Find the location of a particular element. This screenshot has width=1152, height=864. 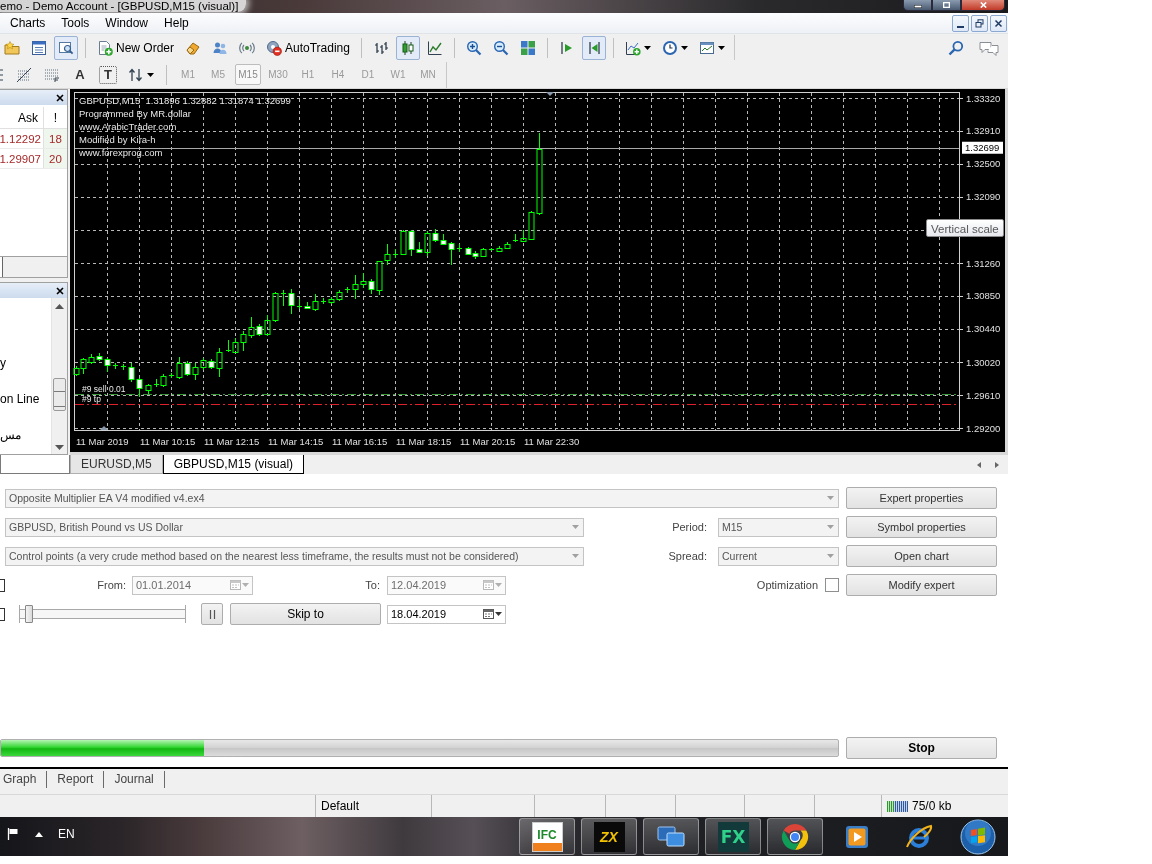

pause-icon is located at coordinates (212, 614).